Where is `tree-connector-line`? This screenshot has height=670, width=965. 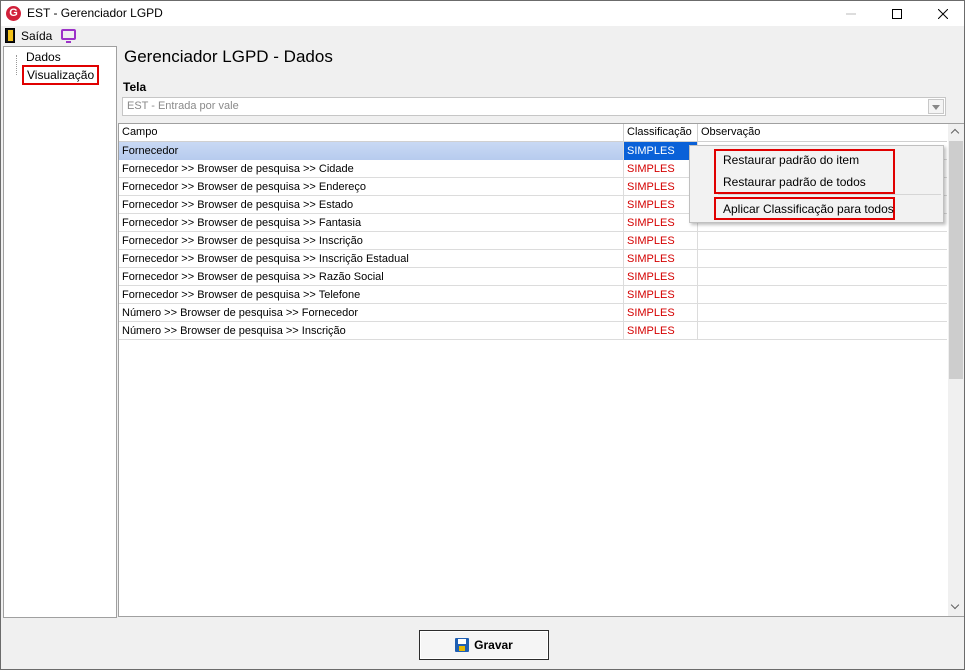 tree-connector-line is located at coordinates (16, 65).